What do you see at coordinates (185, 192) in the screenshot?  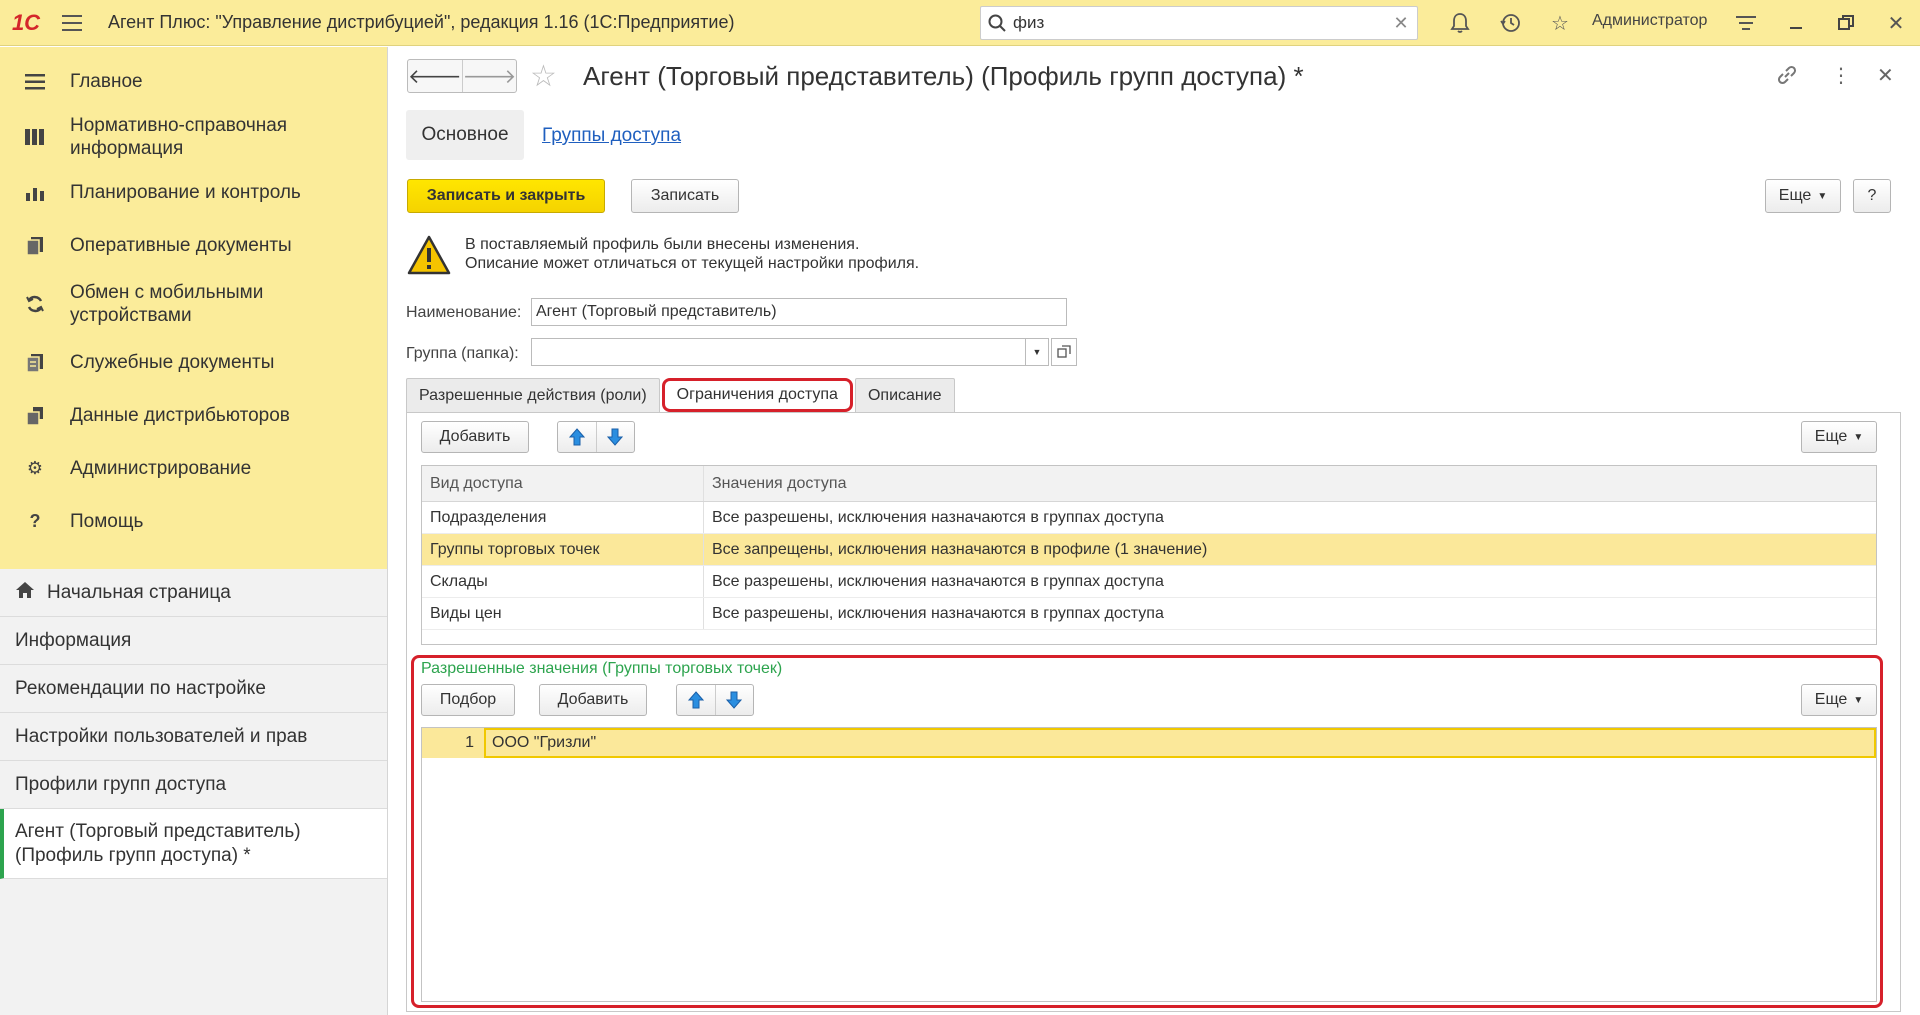 I see `section-label: Планирование и контроль` at bounding box center [185, 192].